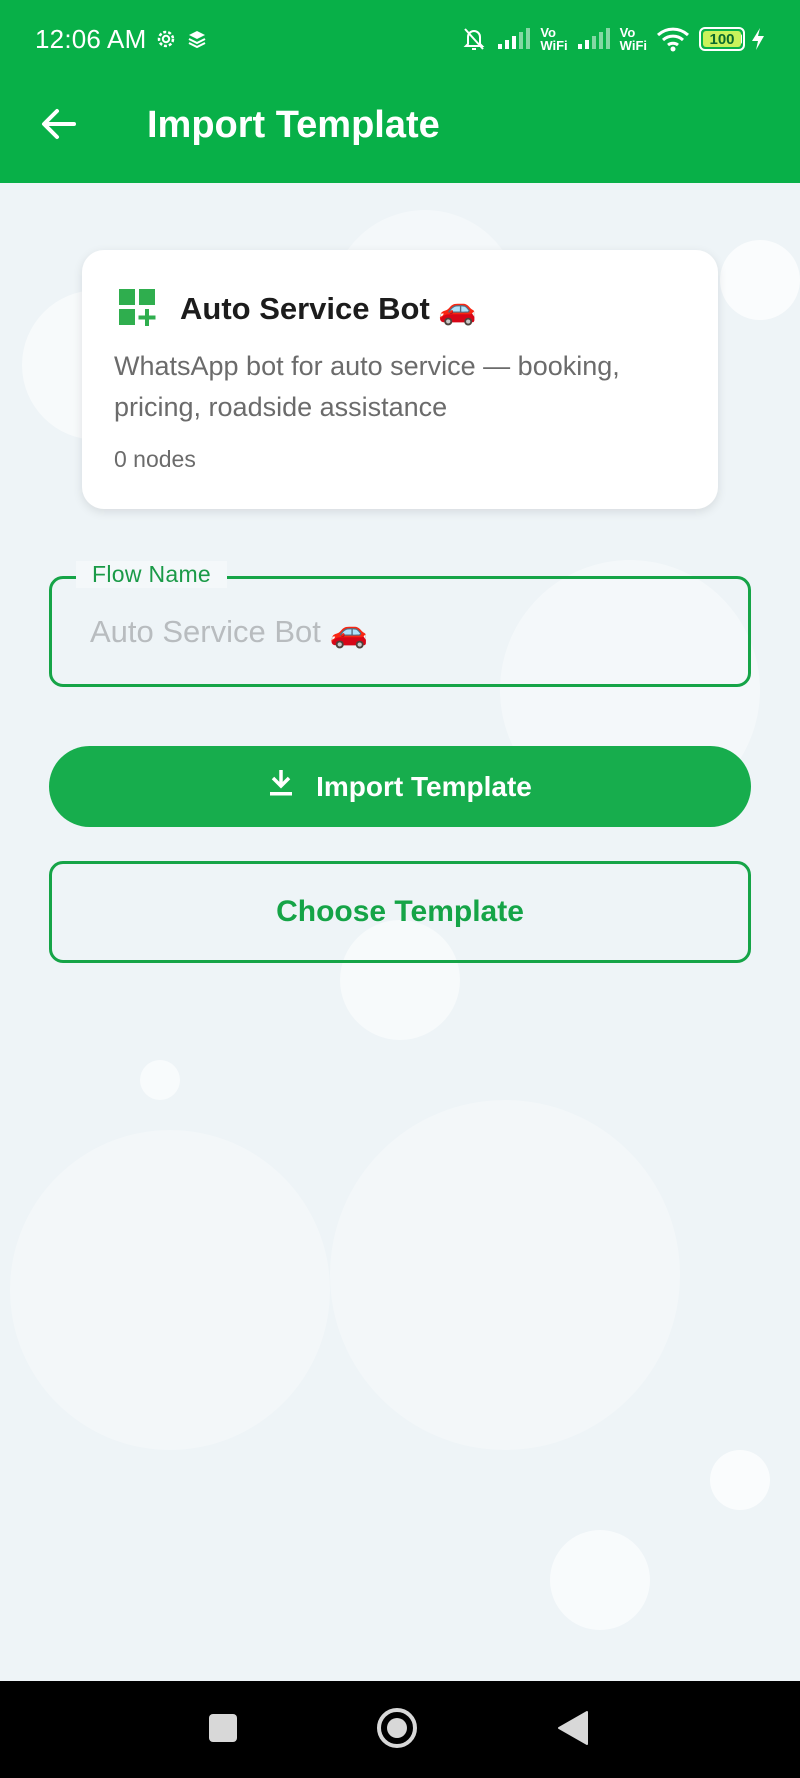 The width and height of the screenshot is (800, 1778). I want to click on flow-name-field: Flow Name, so click(400, 624).